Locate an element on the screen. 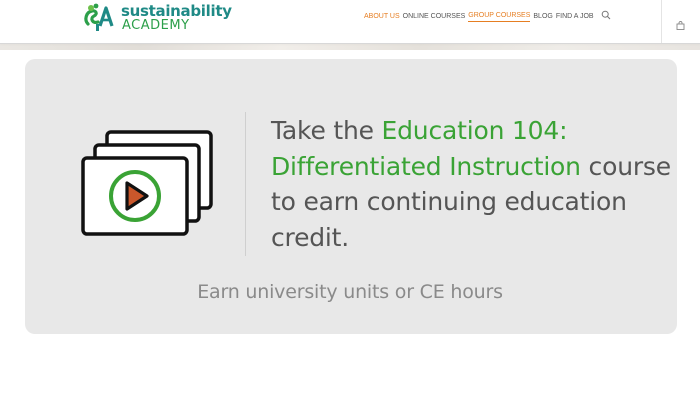  logo-wordmark-bottom: ACADEMY is located at coordinates (156, 25).